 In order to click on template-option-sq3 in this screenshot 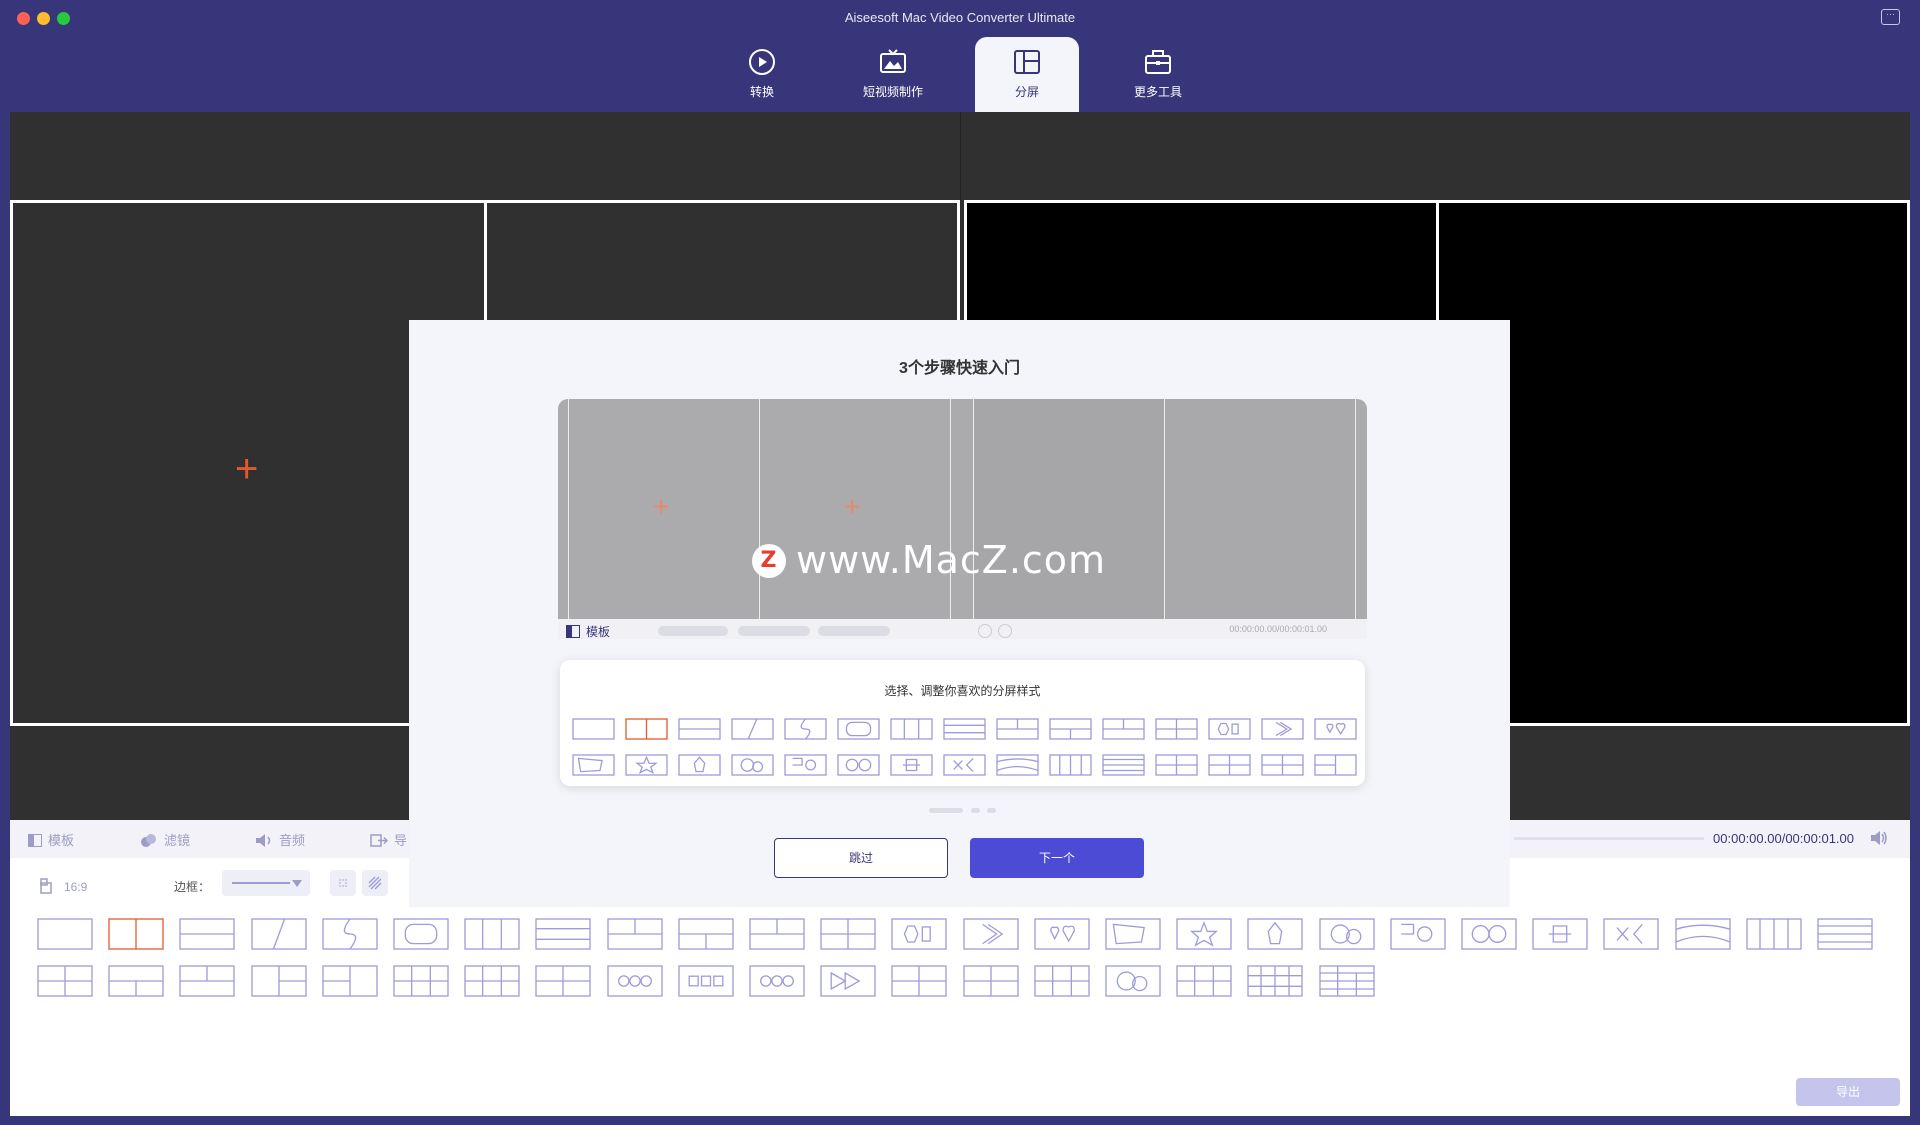, I will do `click(706, 981)`.